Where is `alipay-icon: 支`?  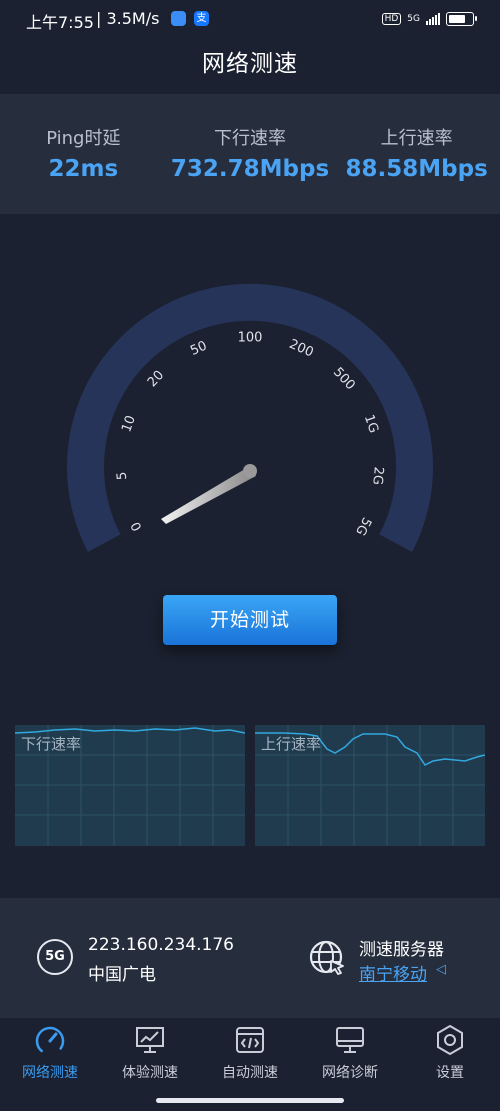 alipay-icon: 支 is located at coordinates (201, 18).